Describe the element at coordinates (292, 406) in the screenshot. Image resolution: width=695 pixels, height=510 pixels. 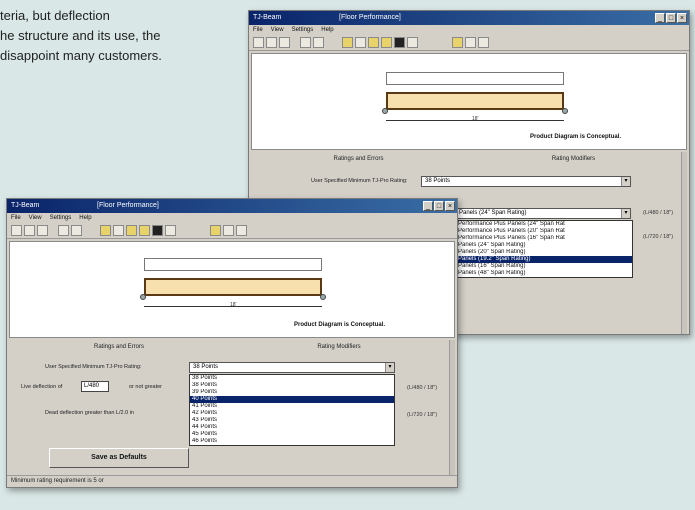
I see `list-item: 41 Points` at that location.